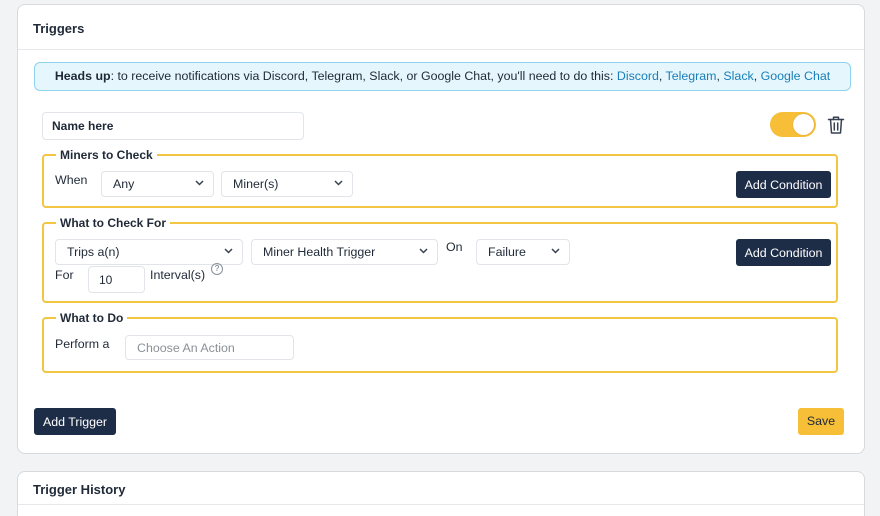 This screenshot has width=880, height=516. Describe the element at coordinates (75, 421) in the screenshot. I see `add-trigger-button: Add Trigger` at that location.